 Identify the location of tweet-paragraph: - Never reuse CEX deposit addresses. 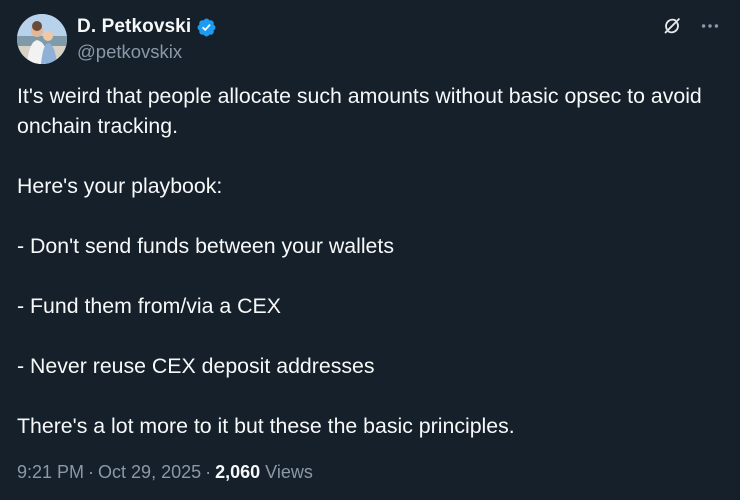
(196, 366).